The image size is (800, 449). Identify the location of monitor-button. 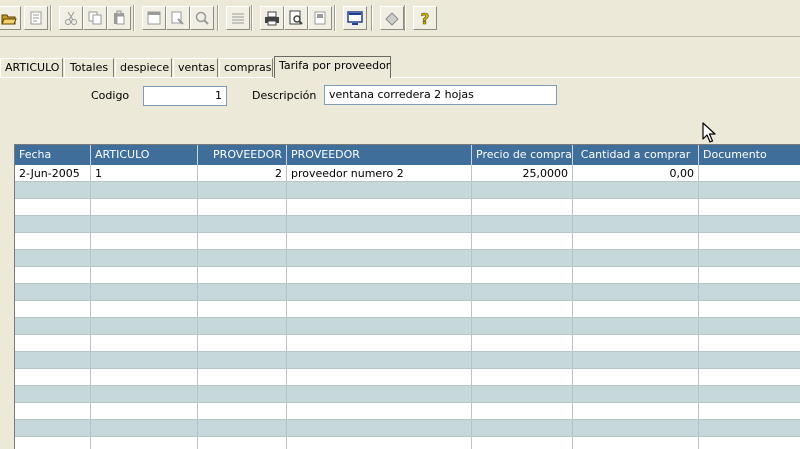
(355, 18).